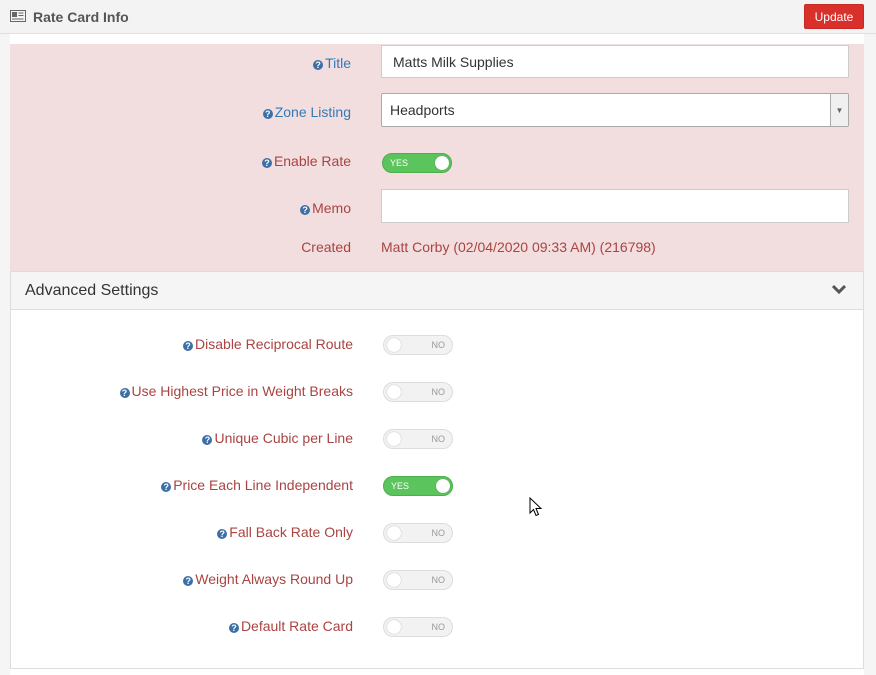  I want to click on title-input: Matts Milk Supplies, so click(615, 61).